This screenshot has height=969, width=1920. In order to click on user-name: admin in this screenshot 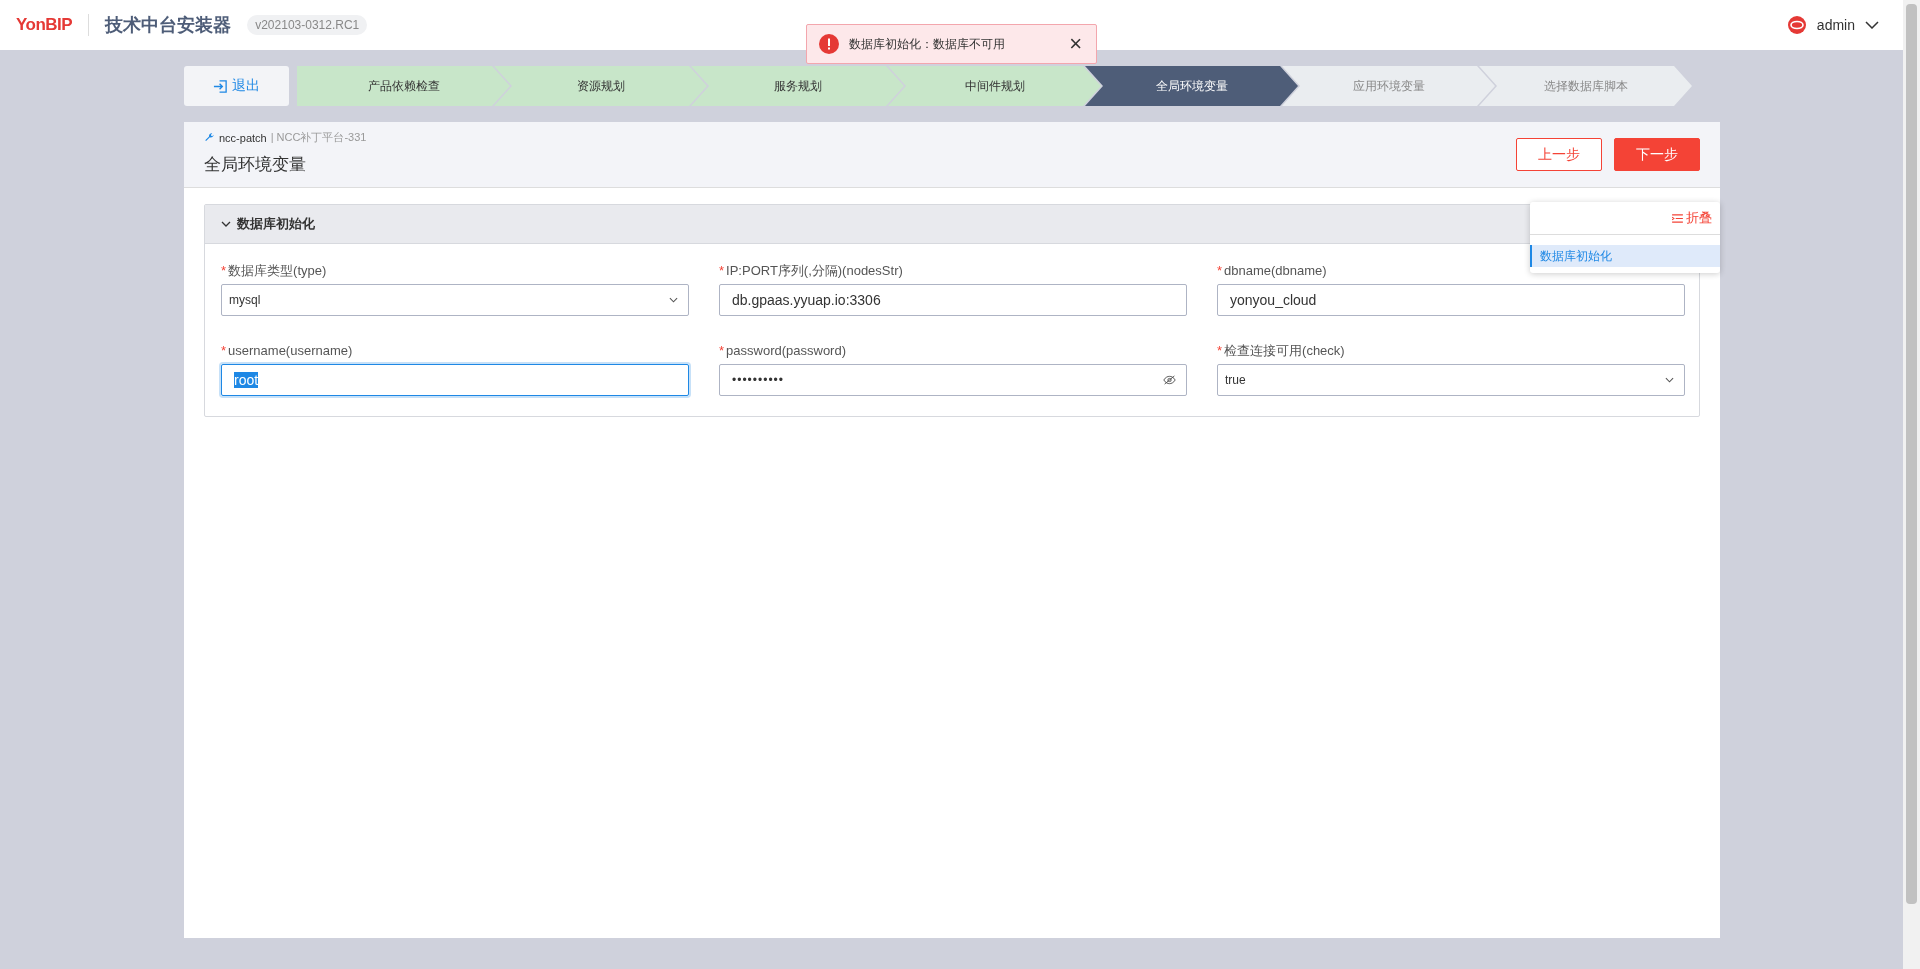, I will do `click(1835, 25)`.